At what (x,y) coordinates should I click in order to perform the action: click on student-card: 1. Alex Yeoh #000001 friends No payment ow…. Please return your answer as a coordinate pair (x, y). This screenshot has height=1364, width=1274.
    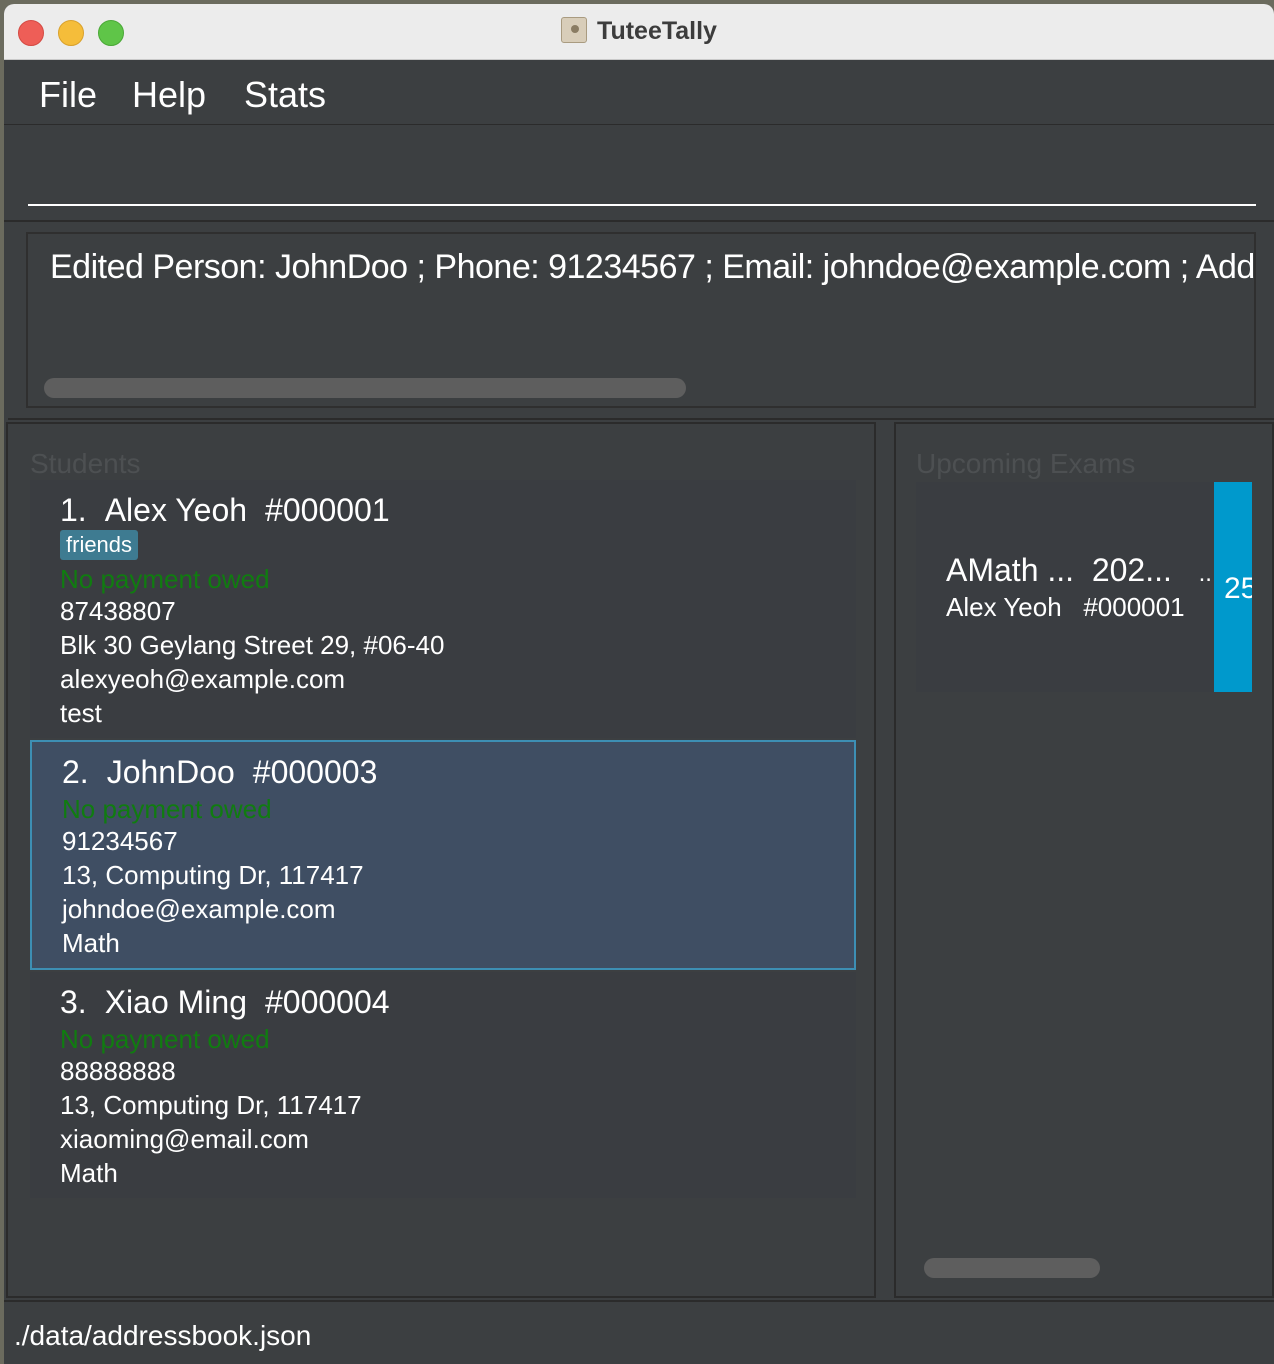
    Looking at the image, I should click on (443, 609).